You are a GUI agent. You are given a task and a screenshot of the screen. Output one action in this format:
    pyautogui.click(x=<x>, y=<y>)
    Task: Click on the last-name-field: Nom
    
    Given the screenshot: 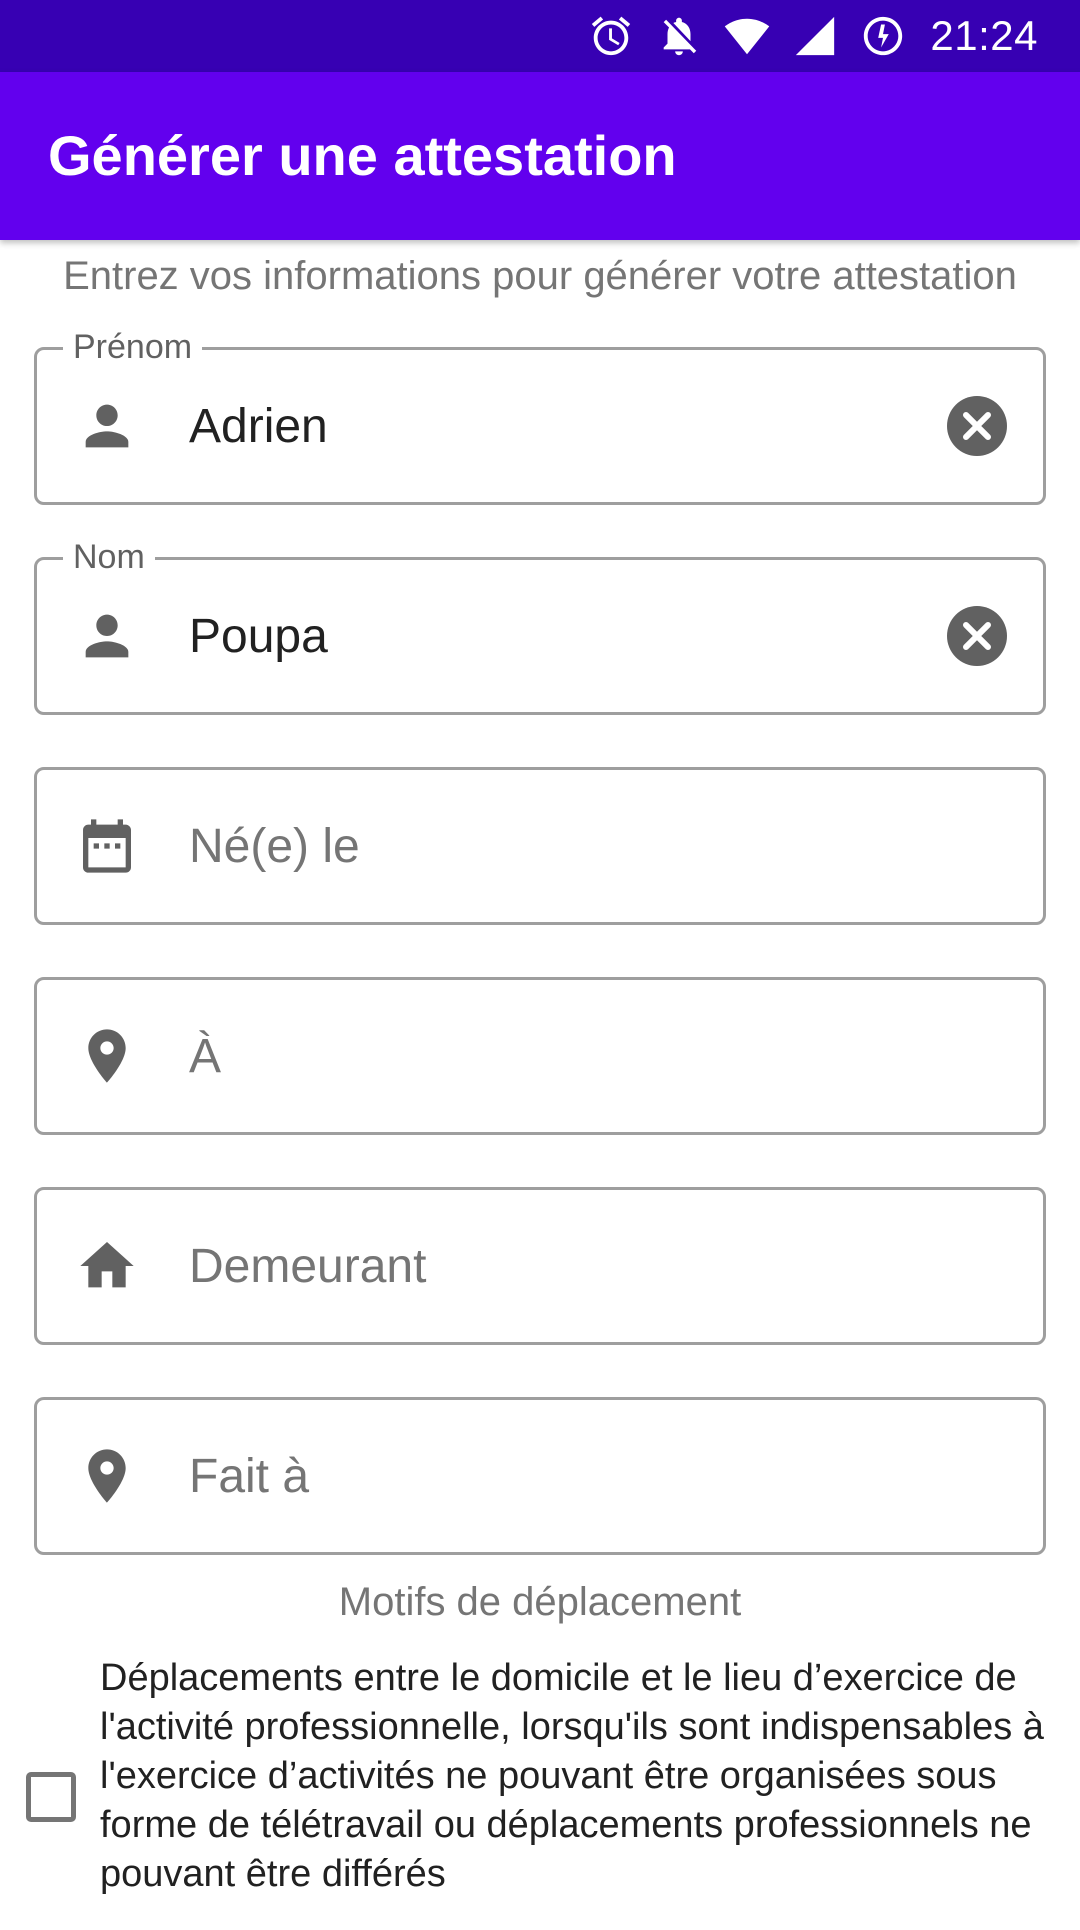 What is the action you would take?
    pyautogui.click(x=540, y=624)
    